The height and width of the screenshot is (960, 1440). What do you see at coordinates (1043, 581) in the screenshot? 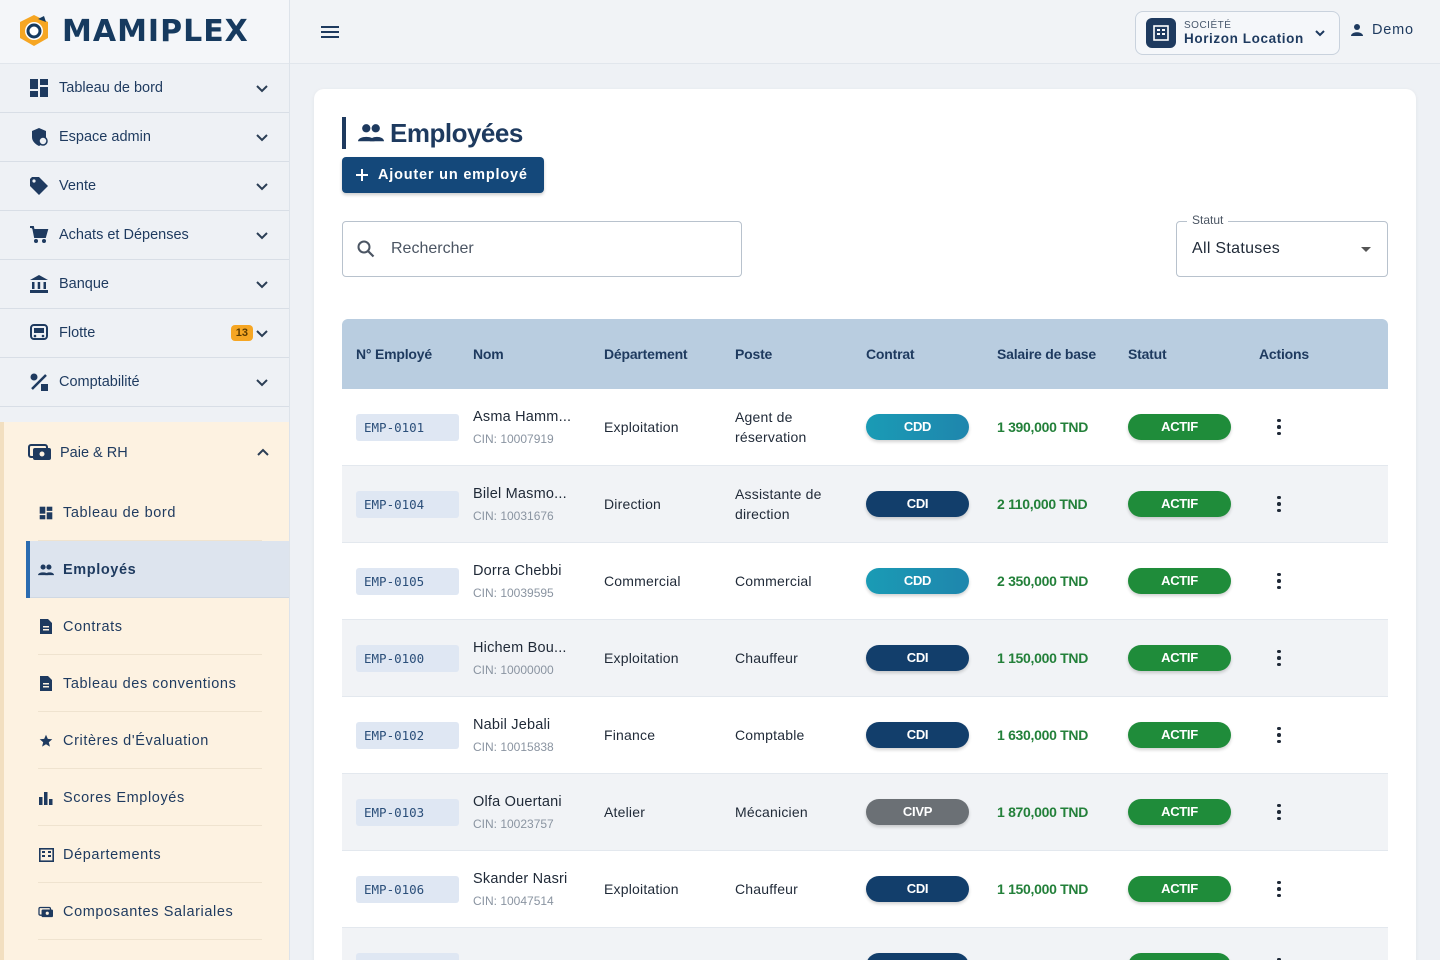
I see `base-salary: 2 350,000 TND` at bounding box center [1043, 581].